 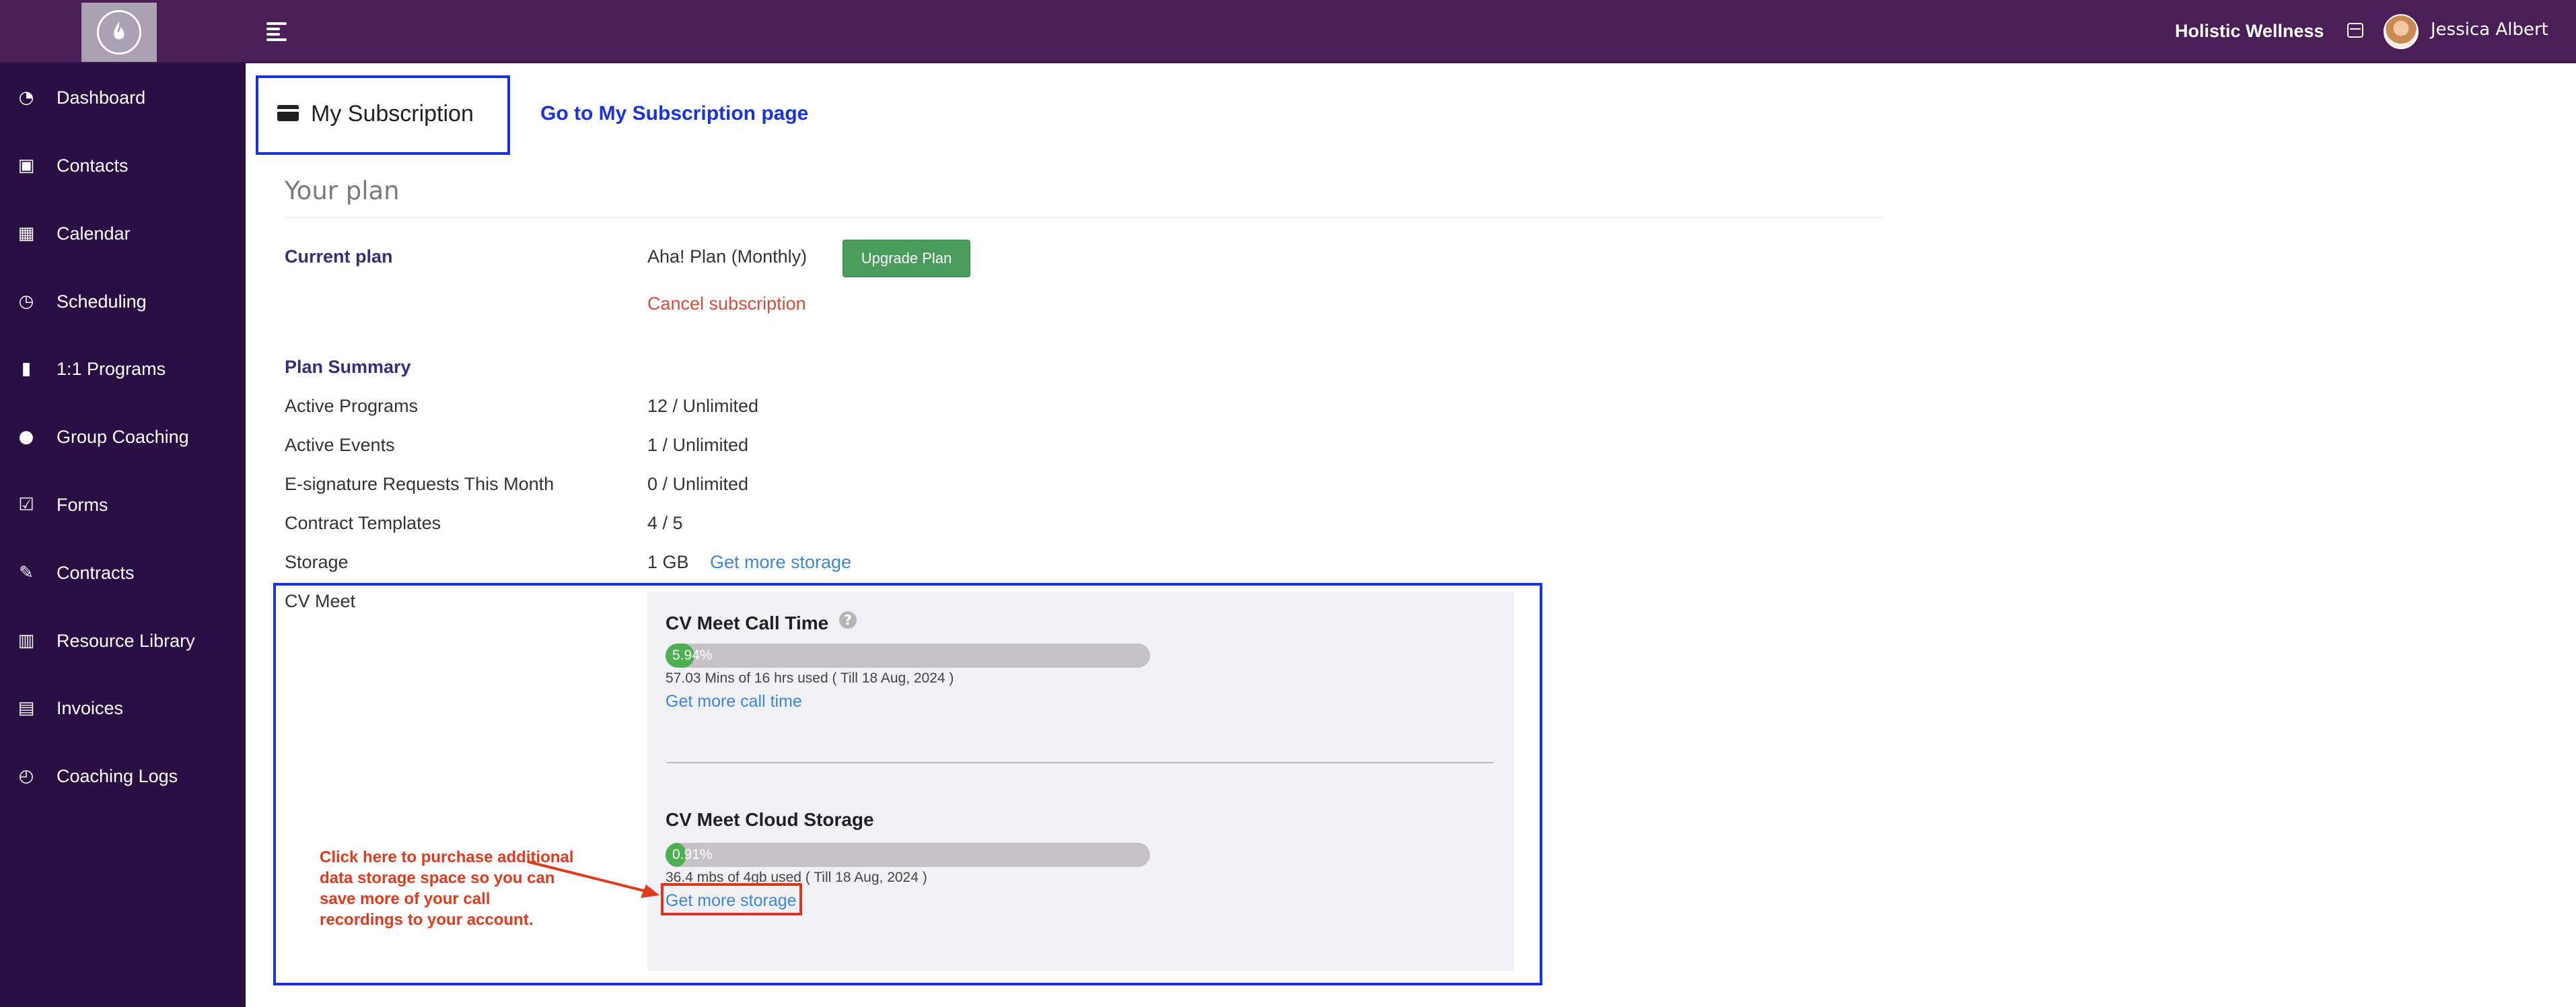 What do you see at coordinates (26, 708) in the screenshot?
I see `invoices-icon: ▤` at bounding box center [26, 708].